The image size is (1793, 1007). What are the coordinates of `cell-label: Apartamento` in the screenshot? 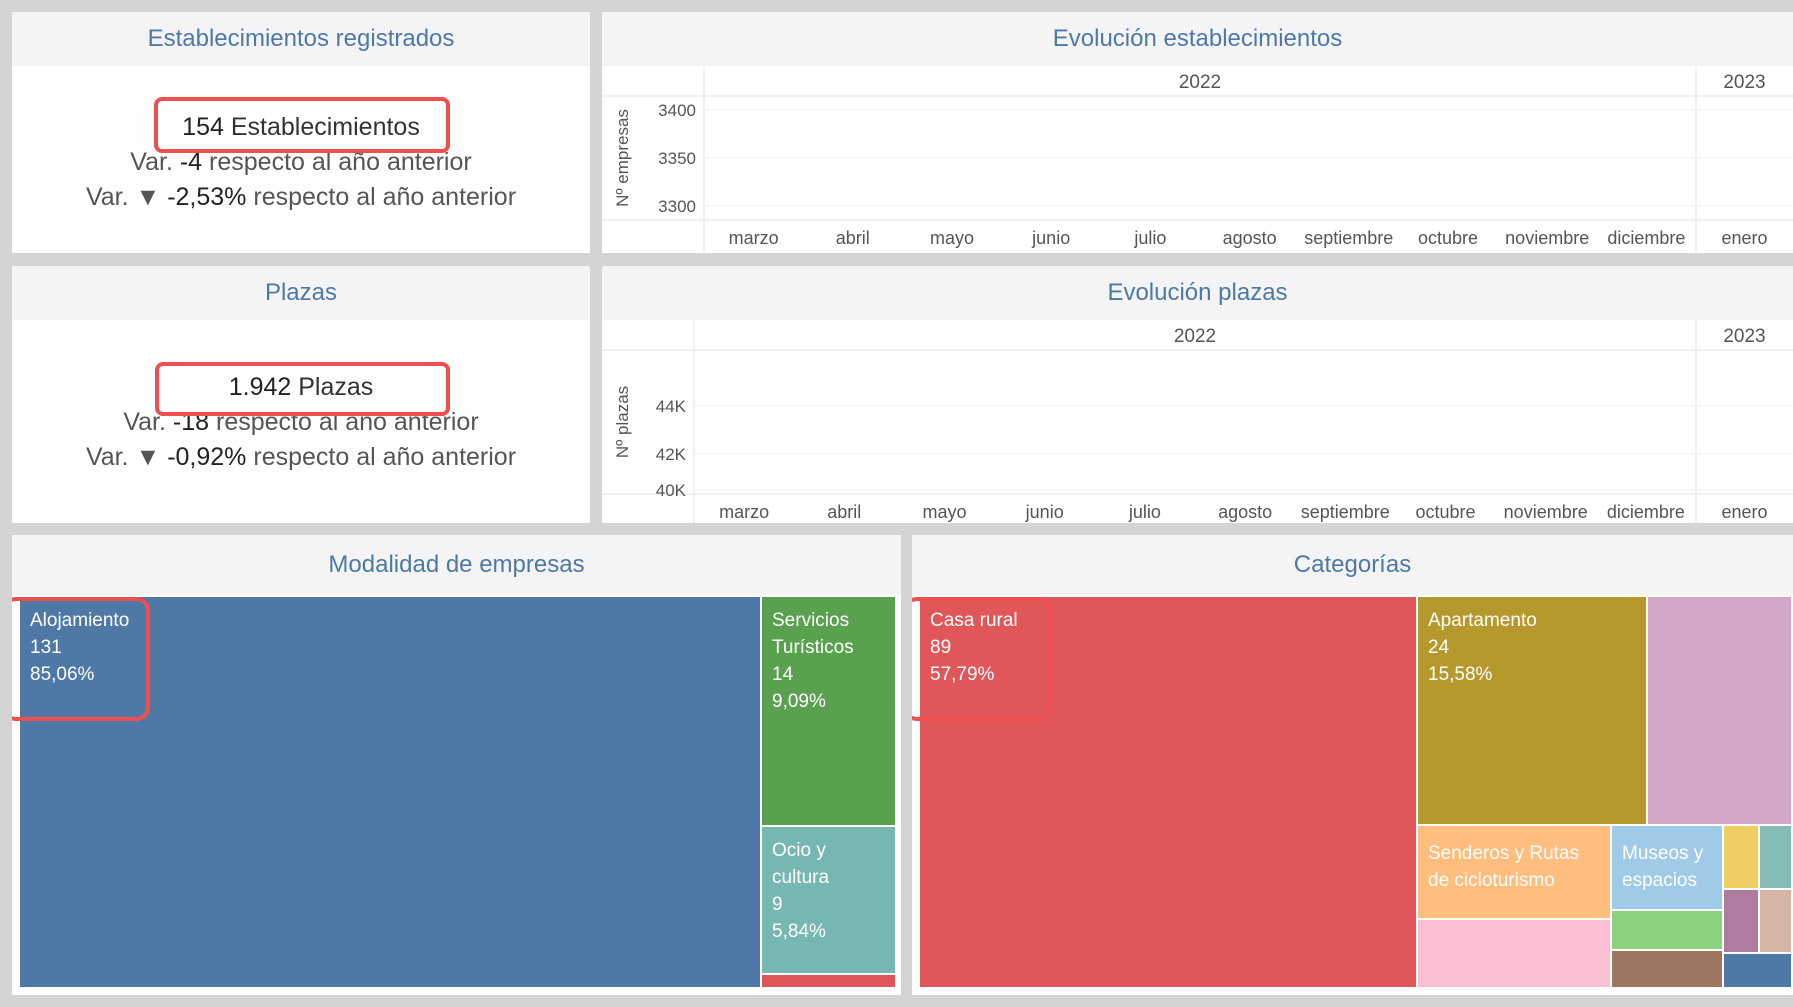 It's located at (1482, 620).